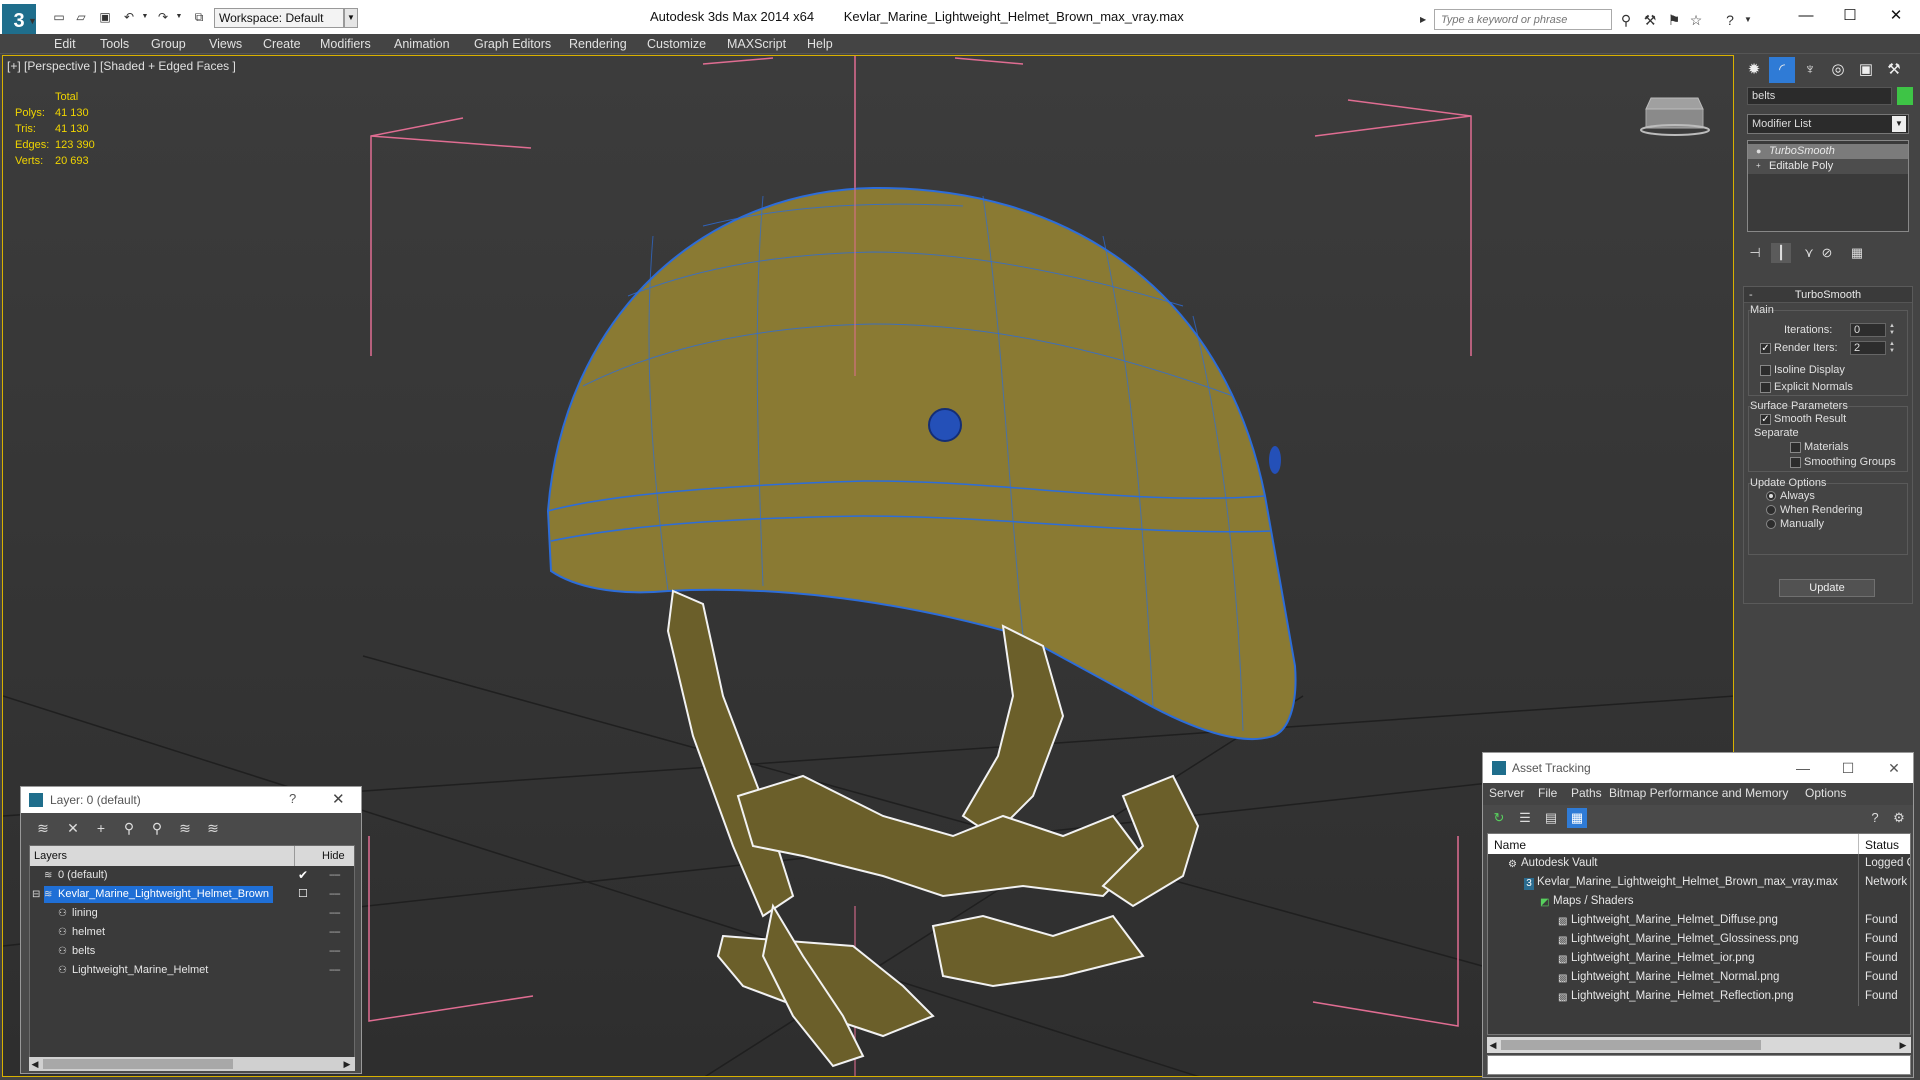  I want to click on communication-icon: ⚑, so click(1674, 20).